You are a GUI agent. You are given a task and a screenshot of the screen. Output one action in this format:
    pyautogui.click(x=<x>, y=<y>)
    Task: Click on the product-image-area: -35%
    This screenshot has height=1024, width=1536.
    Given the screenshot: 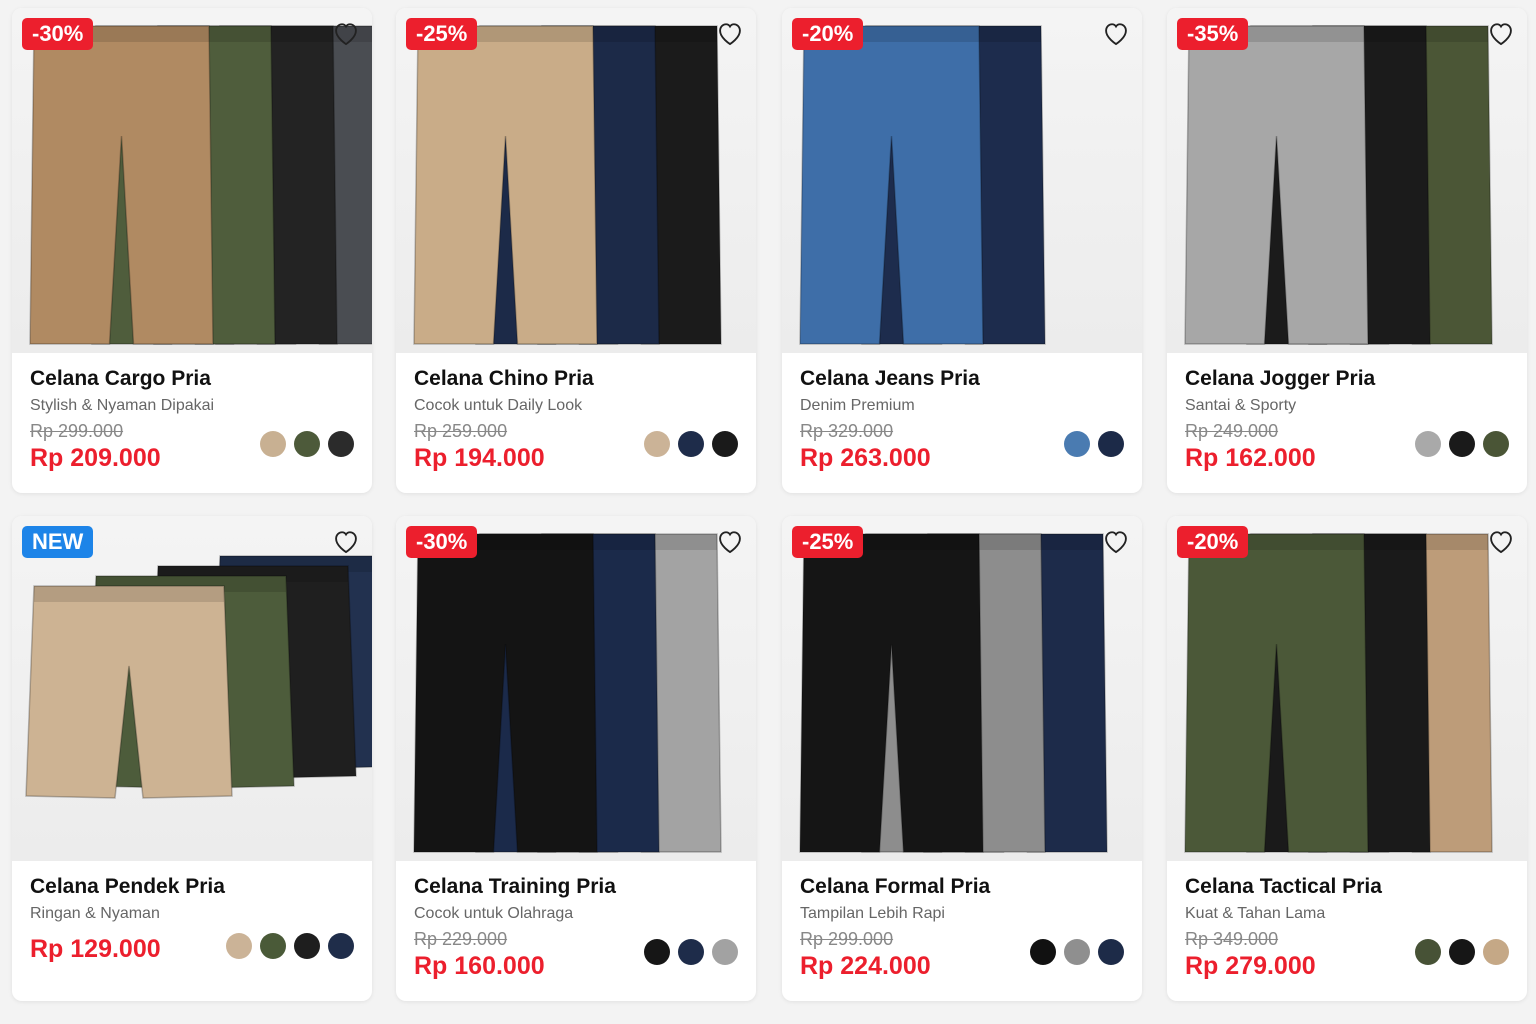 What is the action you would take?
    pyautogui.click(x=1347, y=180)
    